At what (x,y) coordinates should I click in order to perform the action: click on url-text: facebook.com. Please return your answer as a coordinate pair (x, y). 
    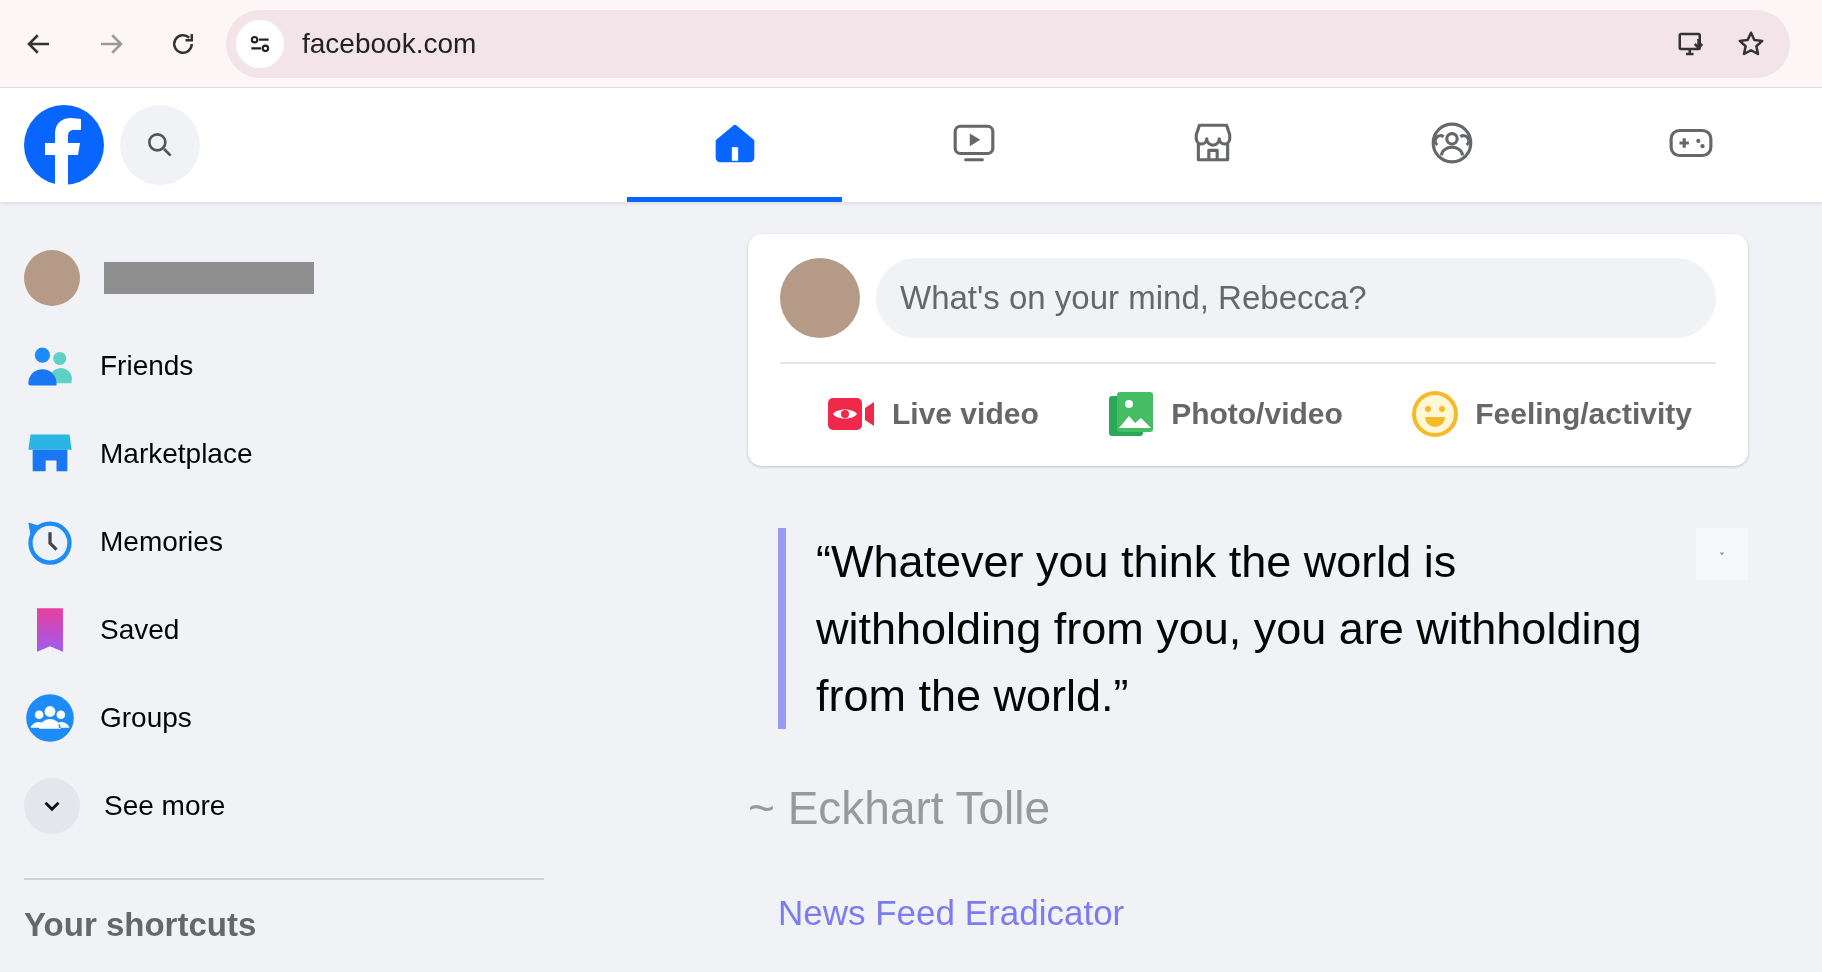
    Looking at the image, I should click on (389, 43).